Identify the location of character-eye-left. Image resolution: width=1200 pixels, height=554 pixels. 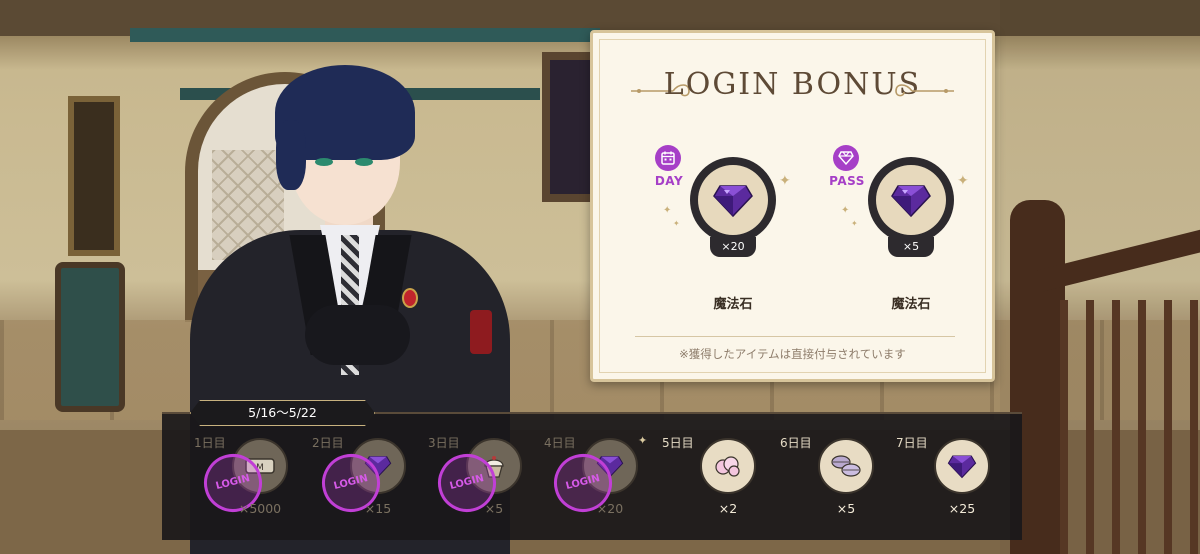
(324, 162).